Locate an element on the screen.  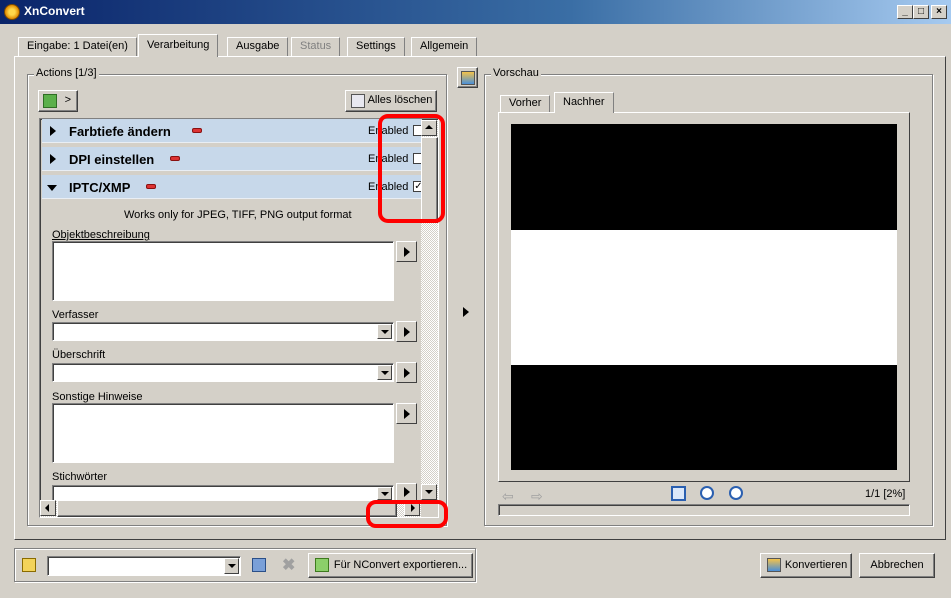
page-info: 1/1 [2%] is located at coordinates (885, 494).